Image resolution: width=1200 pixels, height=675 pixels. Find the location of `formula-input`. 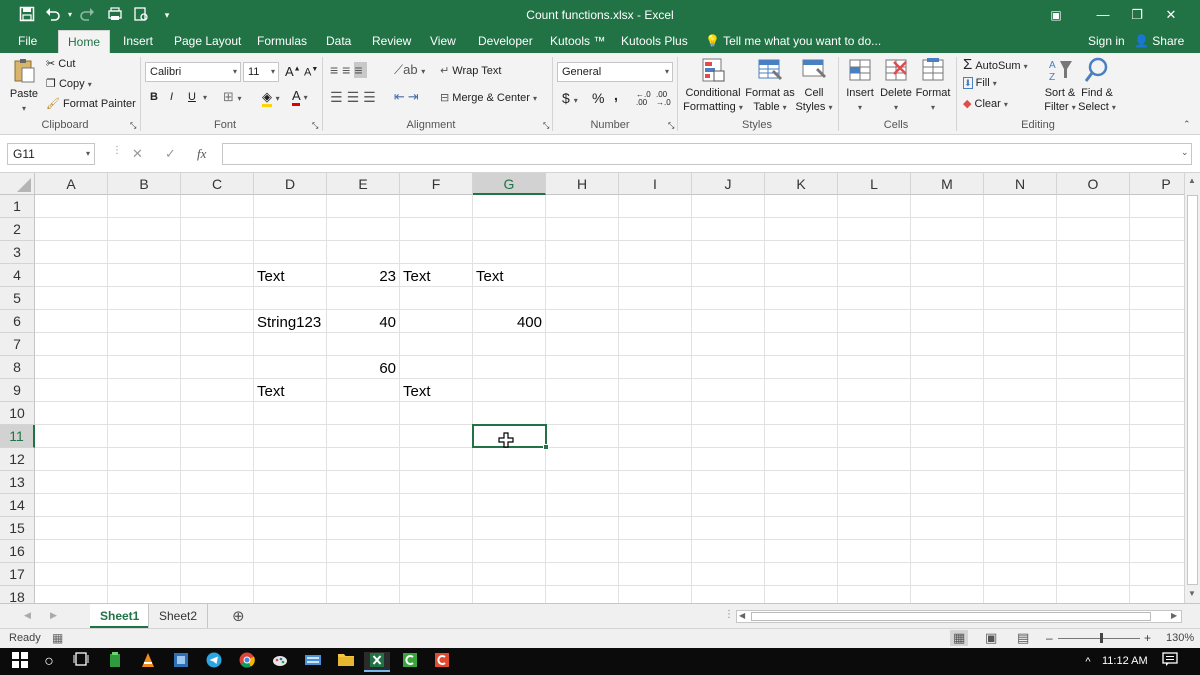

formula-input is located at coordinates (707, 154).